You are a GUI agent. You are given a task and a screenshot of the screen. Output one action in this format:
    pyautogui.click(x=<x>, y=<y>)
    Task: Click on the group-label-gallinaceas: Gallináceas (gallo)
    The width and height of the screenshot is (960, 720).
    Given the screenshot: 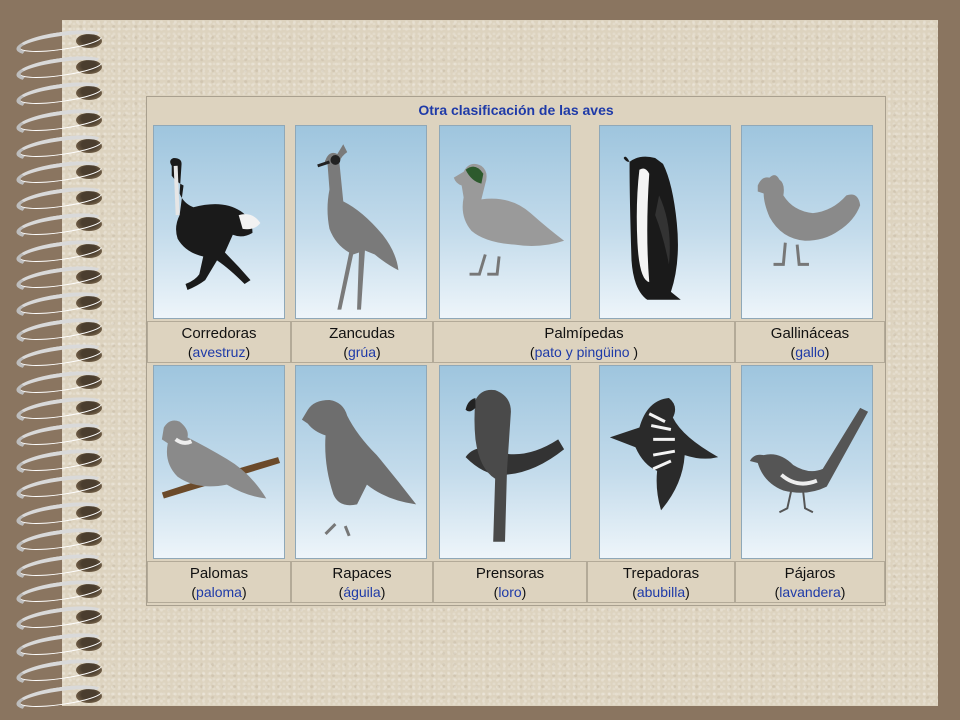 What is the action you would take?
    pyautogui.click(x=810, y=342)
    